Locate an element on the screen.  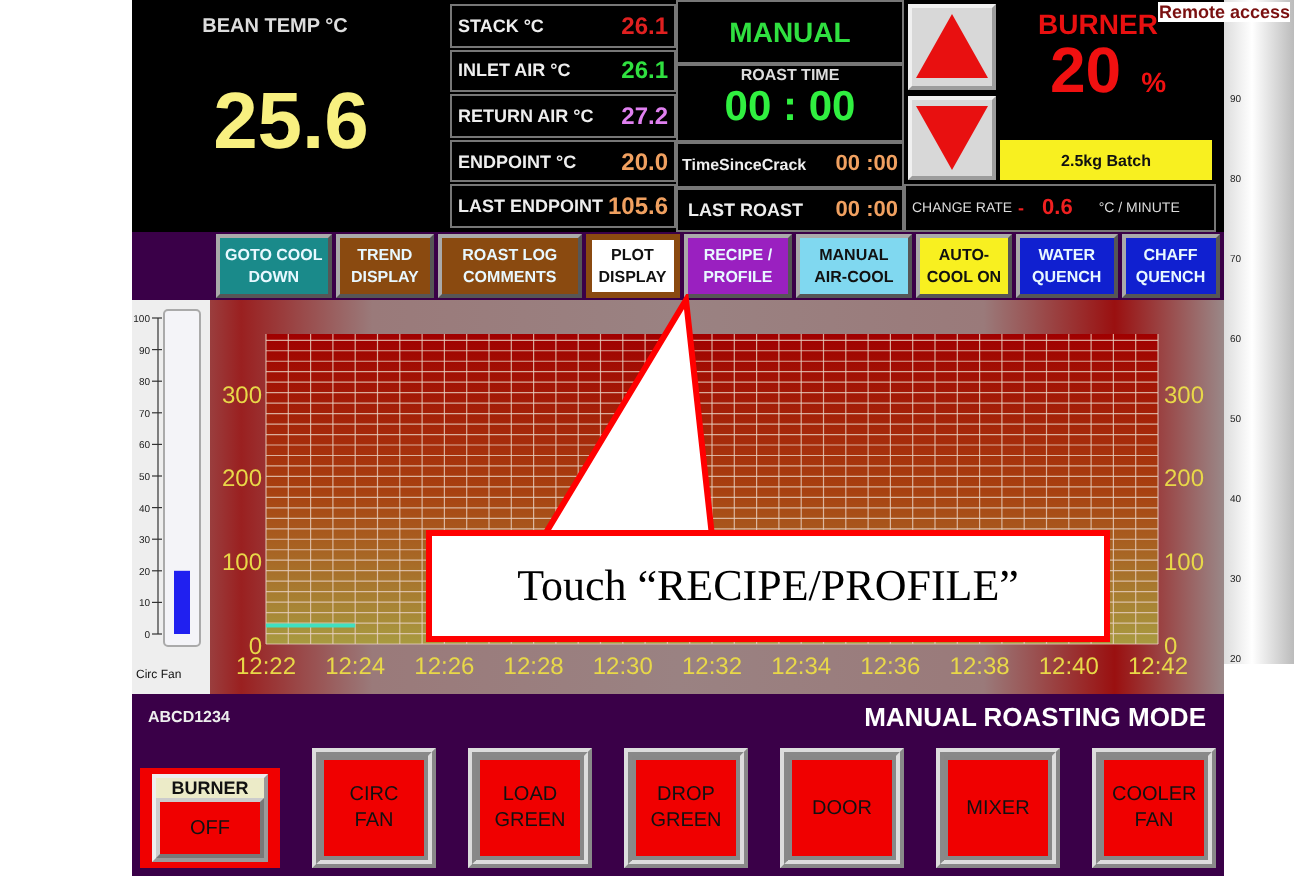
reading-label: LAST ENDPOINT is located at coordinates (531, 206).